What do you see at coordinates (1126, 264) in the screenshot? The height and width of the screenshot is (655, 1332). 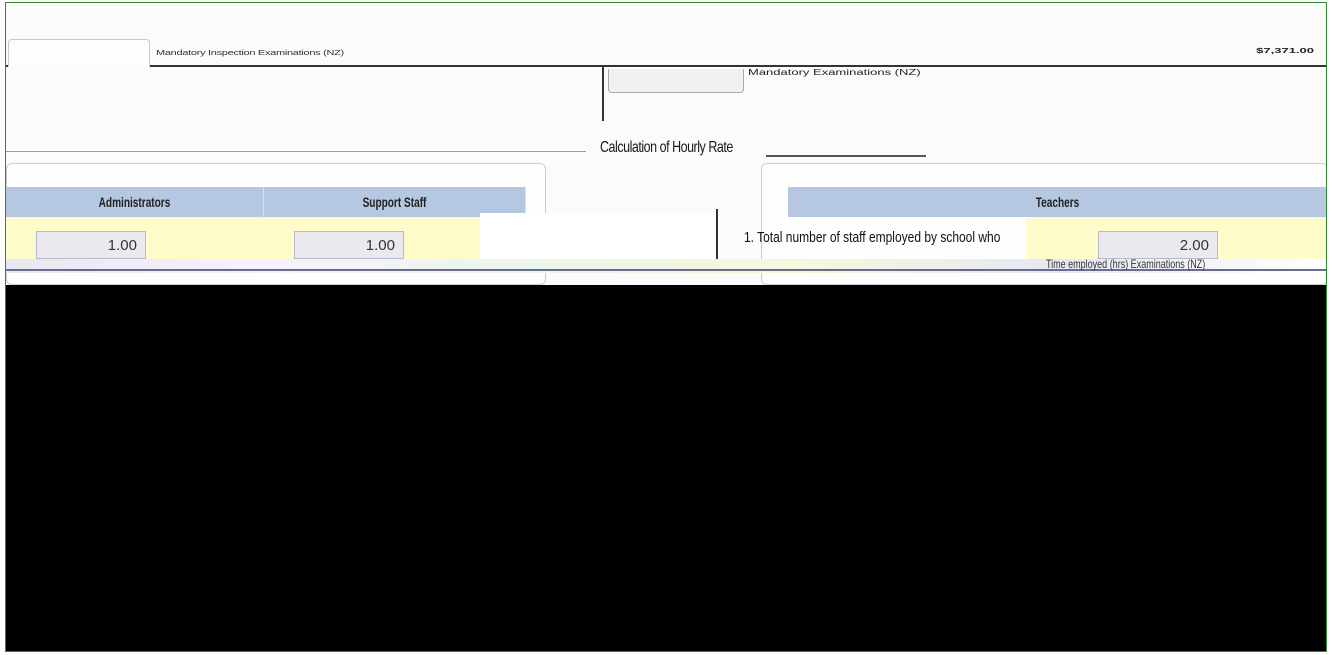 I see `strip-caption: Time employed (hrs) Examinations (NZ)` at bounding box center [1126, 264].